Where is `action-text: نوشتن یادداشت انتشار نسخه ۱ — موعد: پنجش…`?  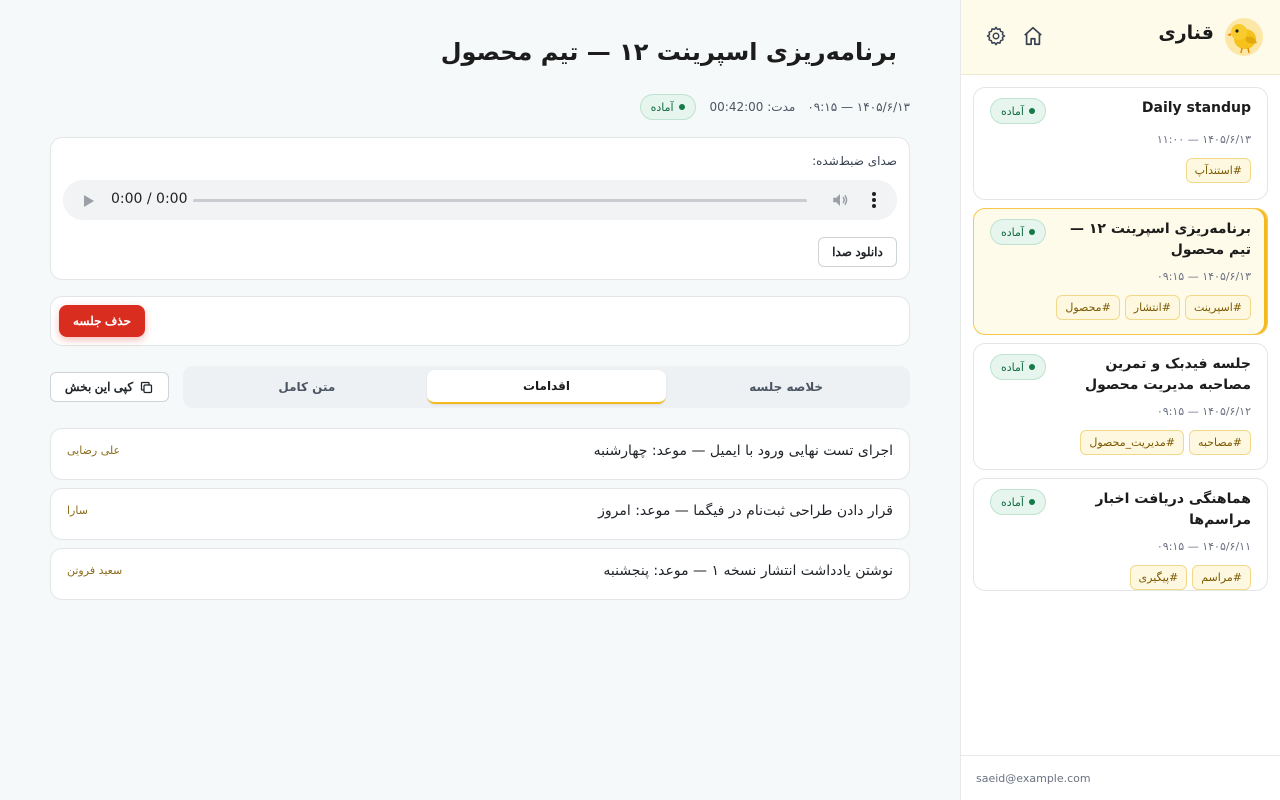 action-text: نوشتن یادداشت انتشار نسخه ۱ — موعد: پنجش… is located at coordinates (748, 571).